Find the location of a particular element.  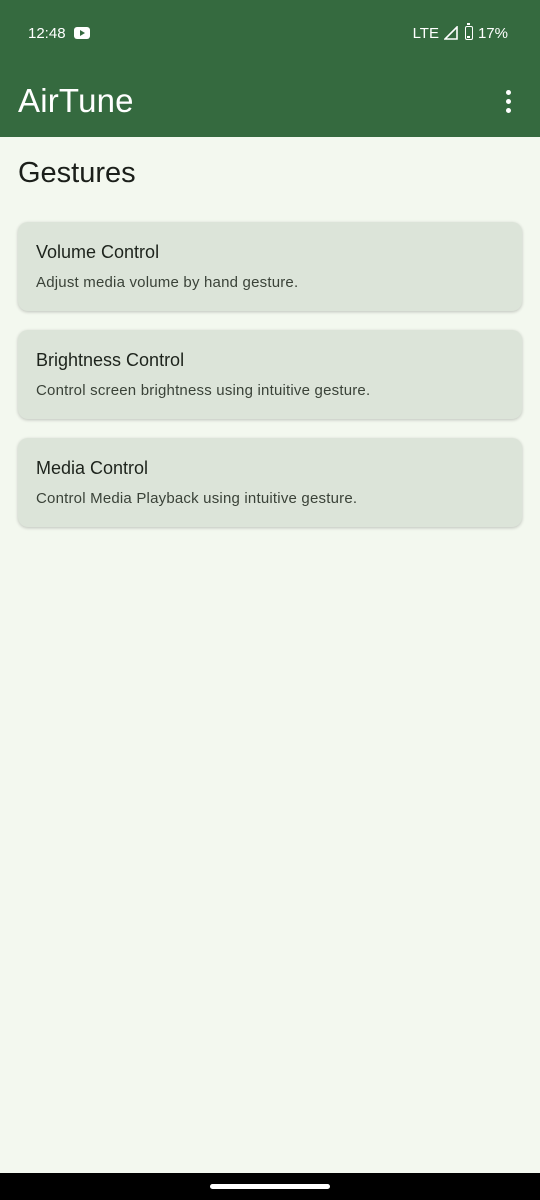

status-bar: 12:48 LTE 17% is located at coordinates (270, 33).